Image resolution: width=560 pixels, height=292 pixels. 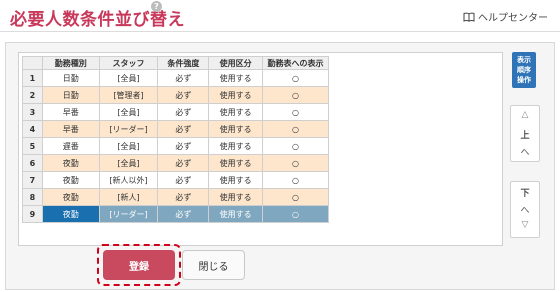 I want to click on move-up-arrow-label: へ, so click(x=525, y=153).